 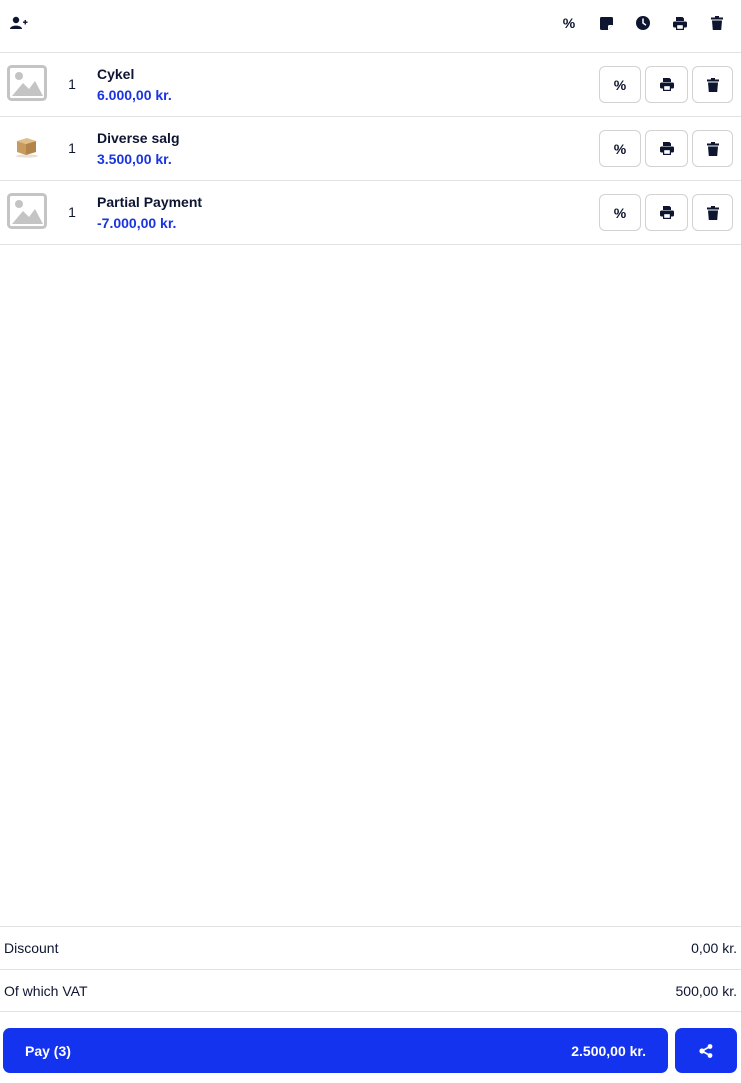 I want to click on vat-label: Of which VAT, so click(x=46, y=991).